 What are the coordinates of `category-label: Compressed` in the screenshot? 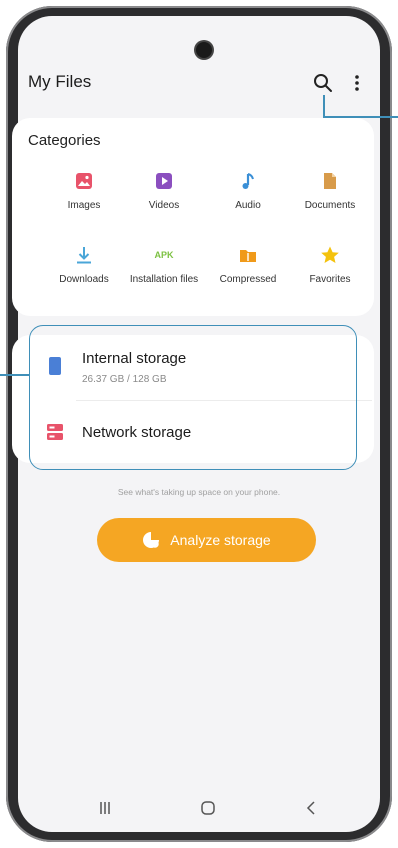 It's located at (248, 279).